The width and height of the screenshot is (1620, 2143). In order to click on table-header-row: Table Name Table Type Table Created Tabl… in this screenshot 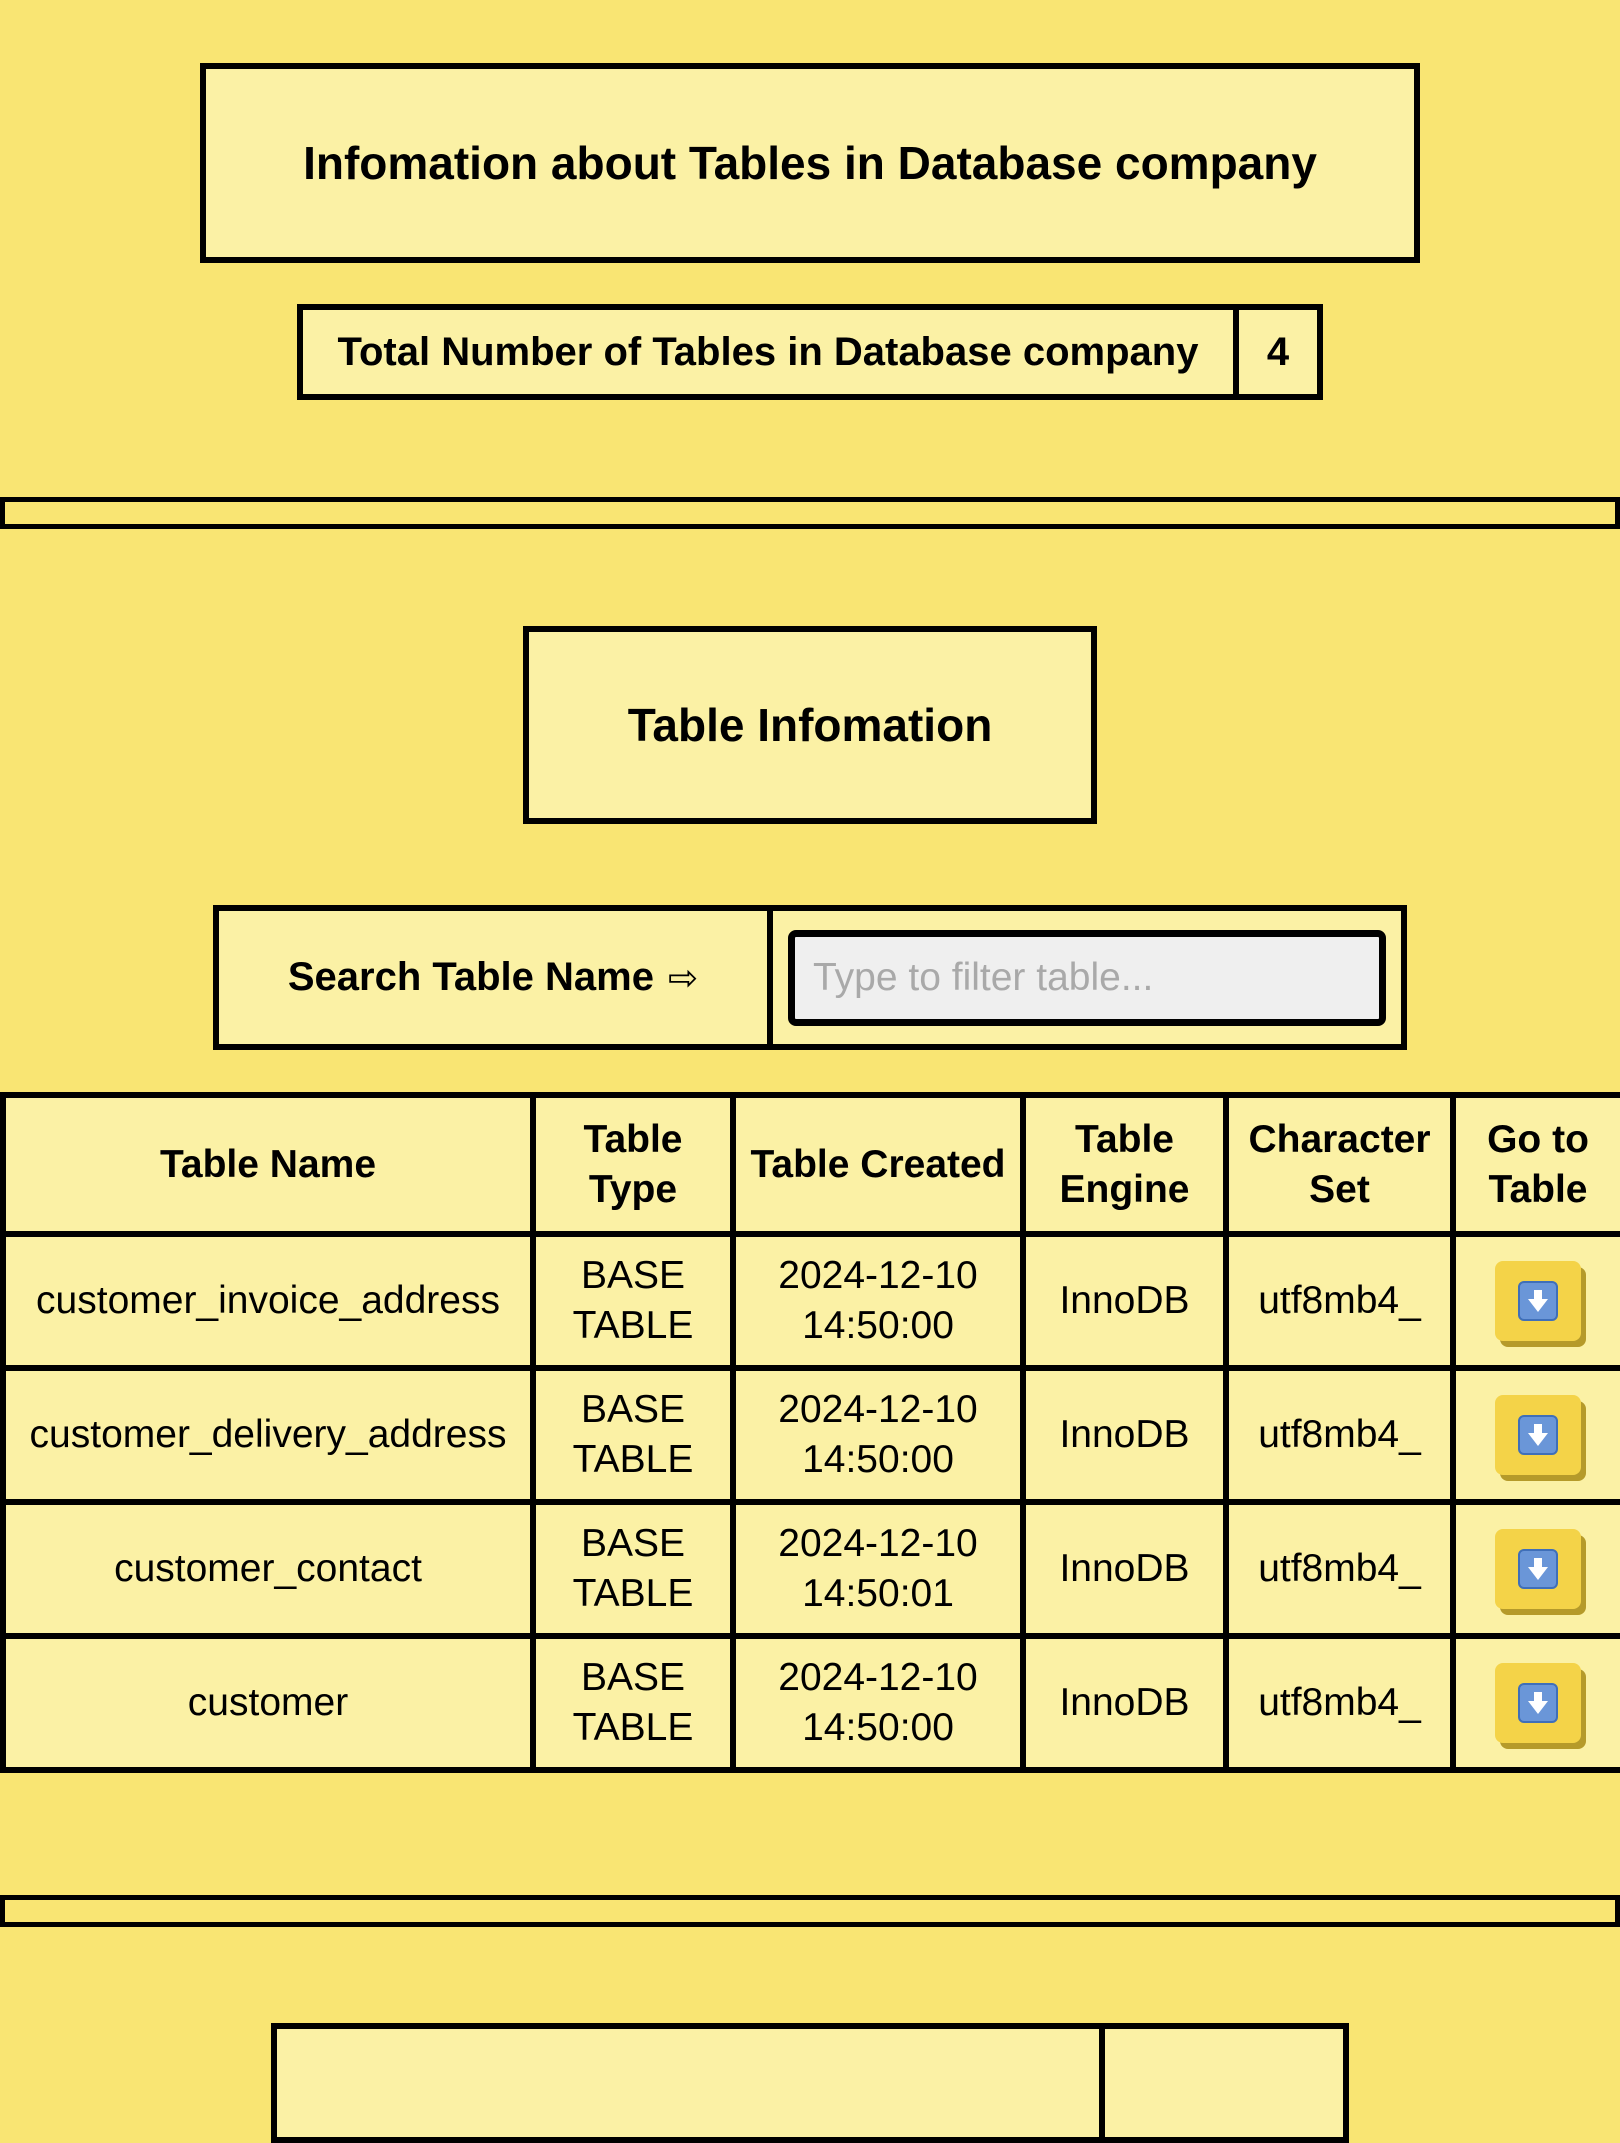, I will do `click(810, 1164)`.